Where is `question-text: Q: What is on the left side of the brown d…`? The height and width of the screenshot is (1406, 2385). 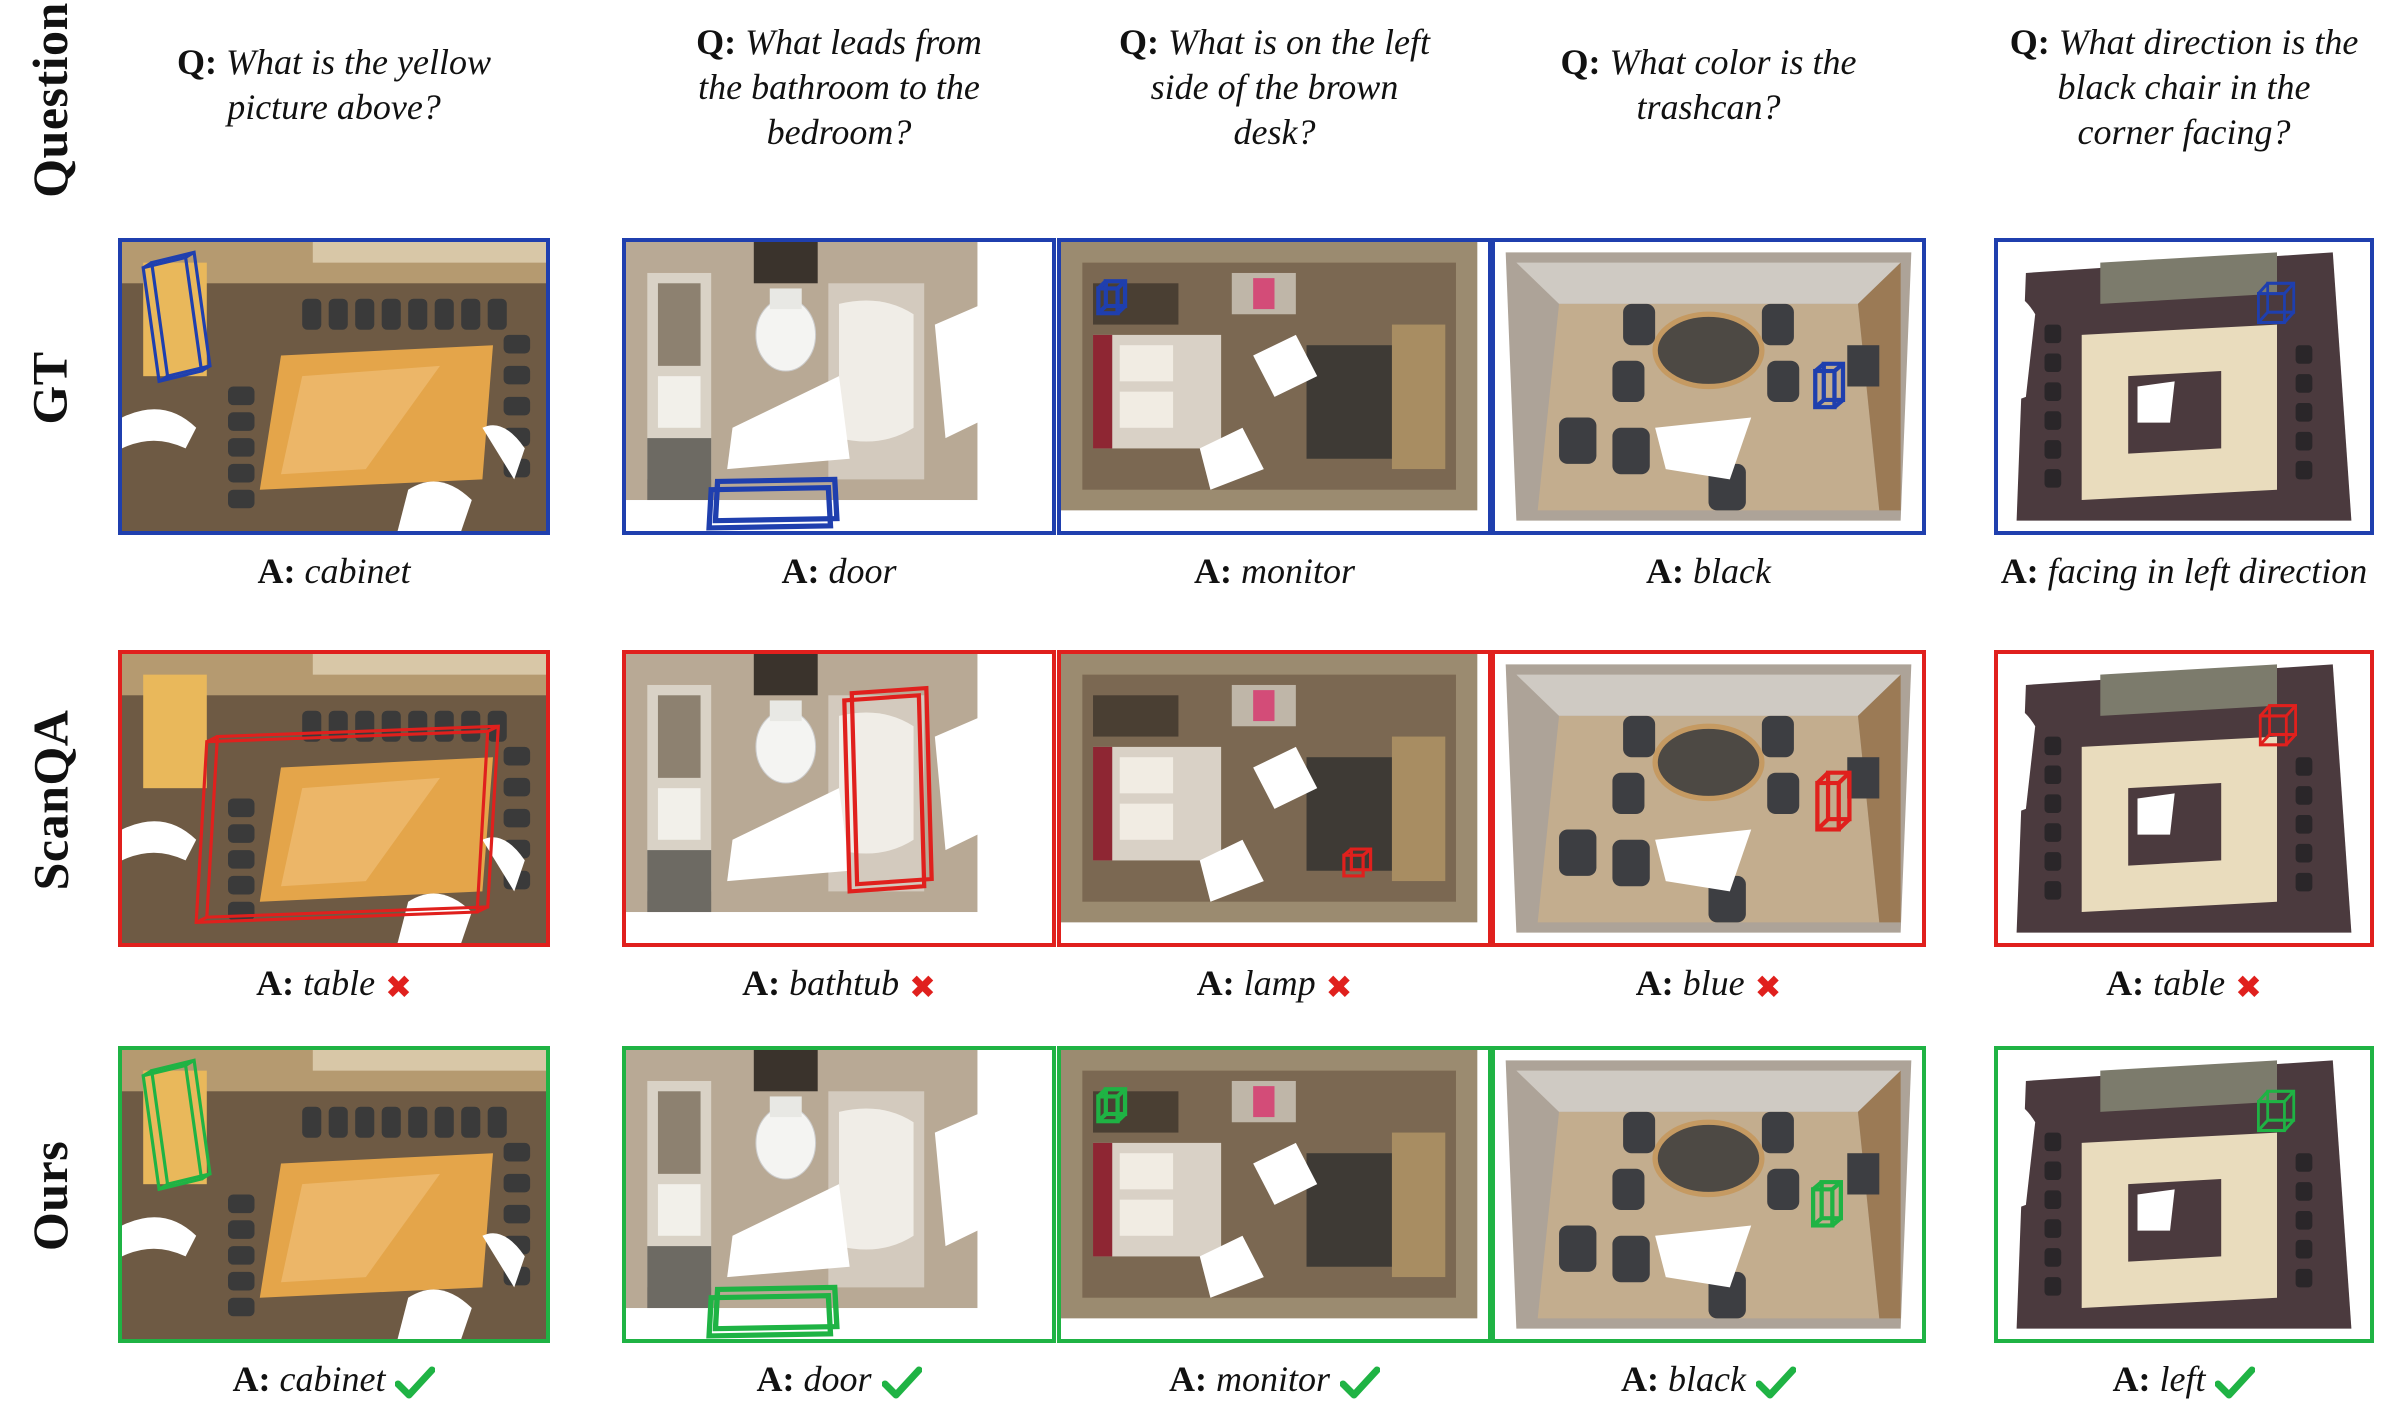
question-text: Q: What is on the left side of the brown d… is located at coordinates (1275, 87).